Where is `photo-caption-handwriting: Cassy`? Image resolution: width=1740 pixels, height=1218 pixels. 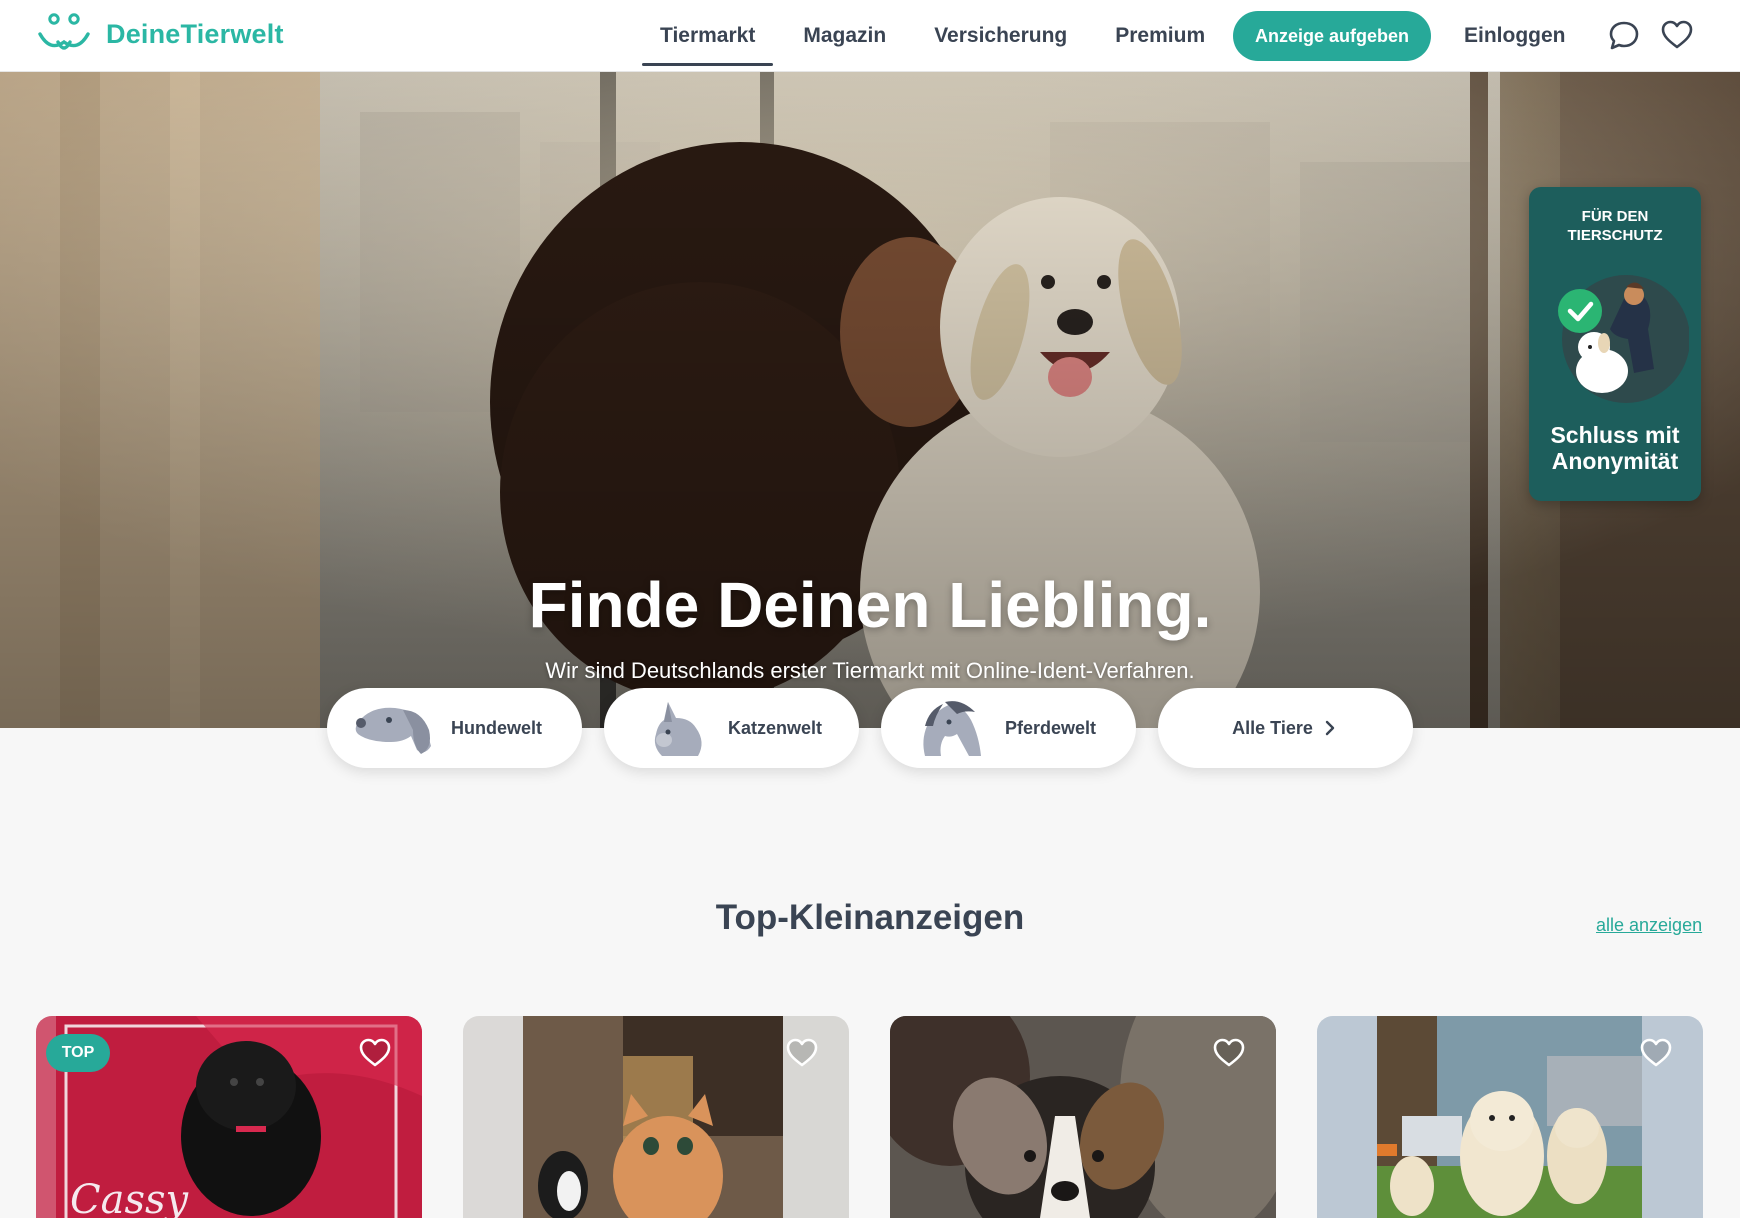
photo-caption-handwriting: Cassy is located at coordinates (130, 1197).